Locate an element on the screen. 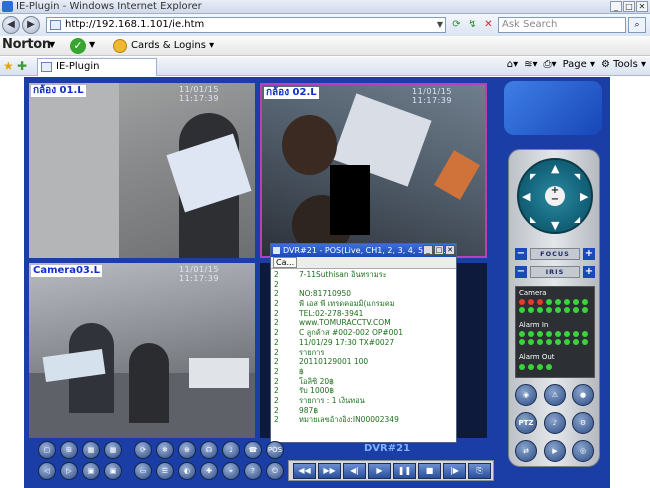  arrow-up-left-icon: ◤ is located at coordinates (533, 176).